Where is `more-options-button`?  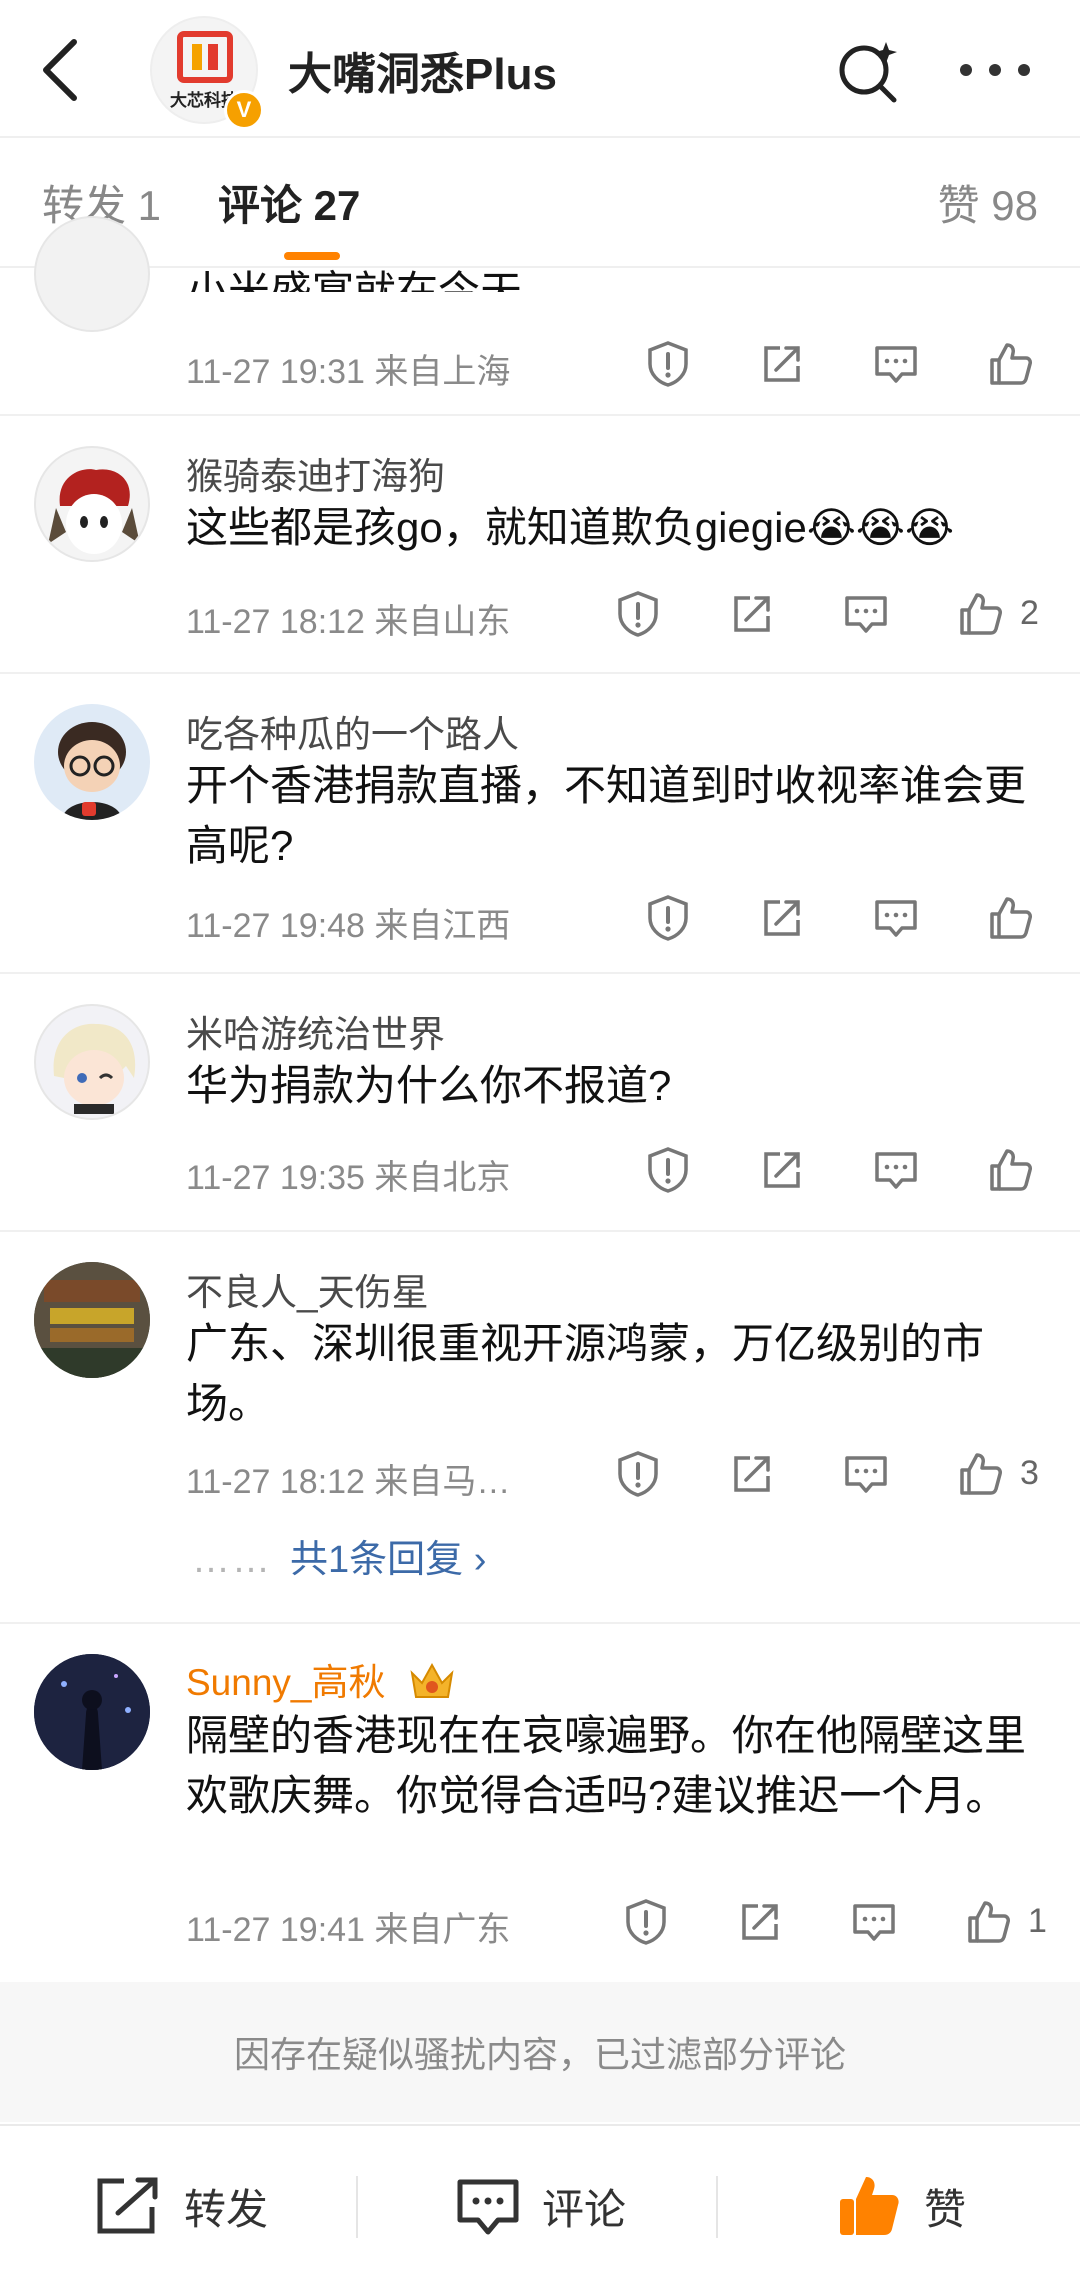 more-options-button is located at coordinates (995, 70).